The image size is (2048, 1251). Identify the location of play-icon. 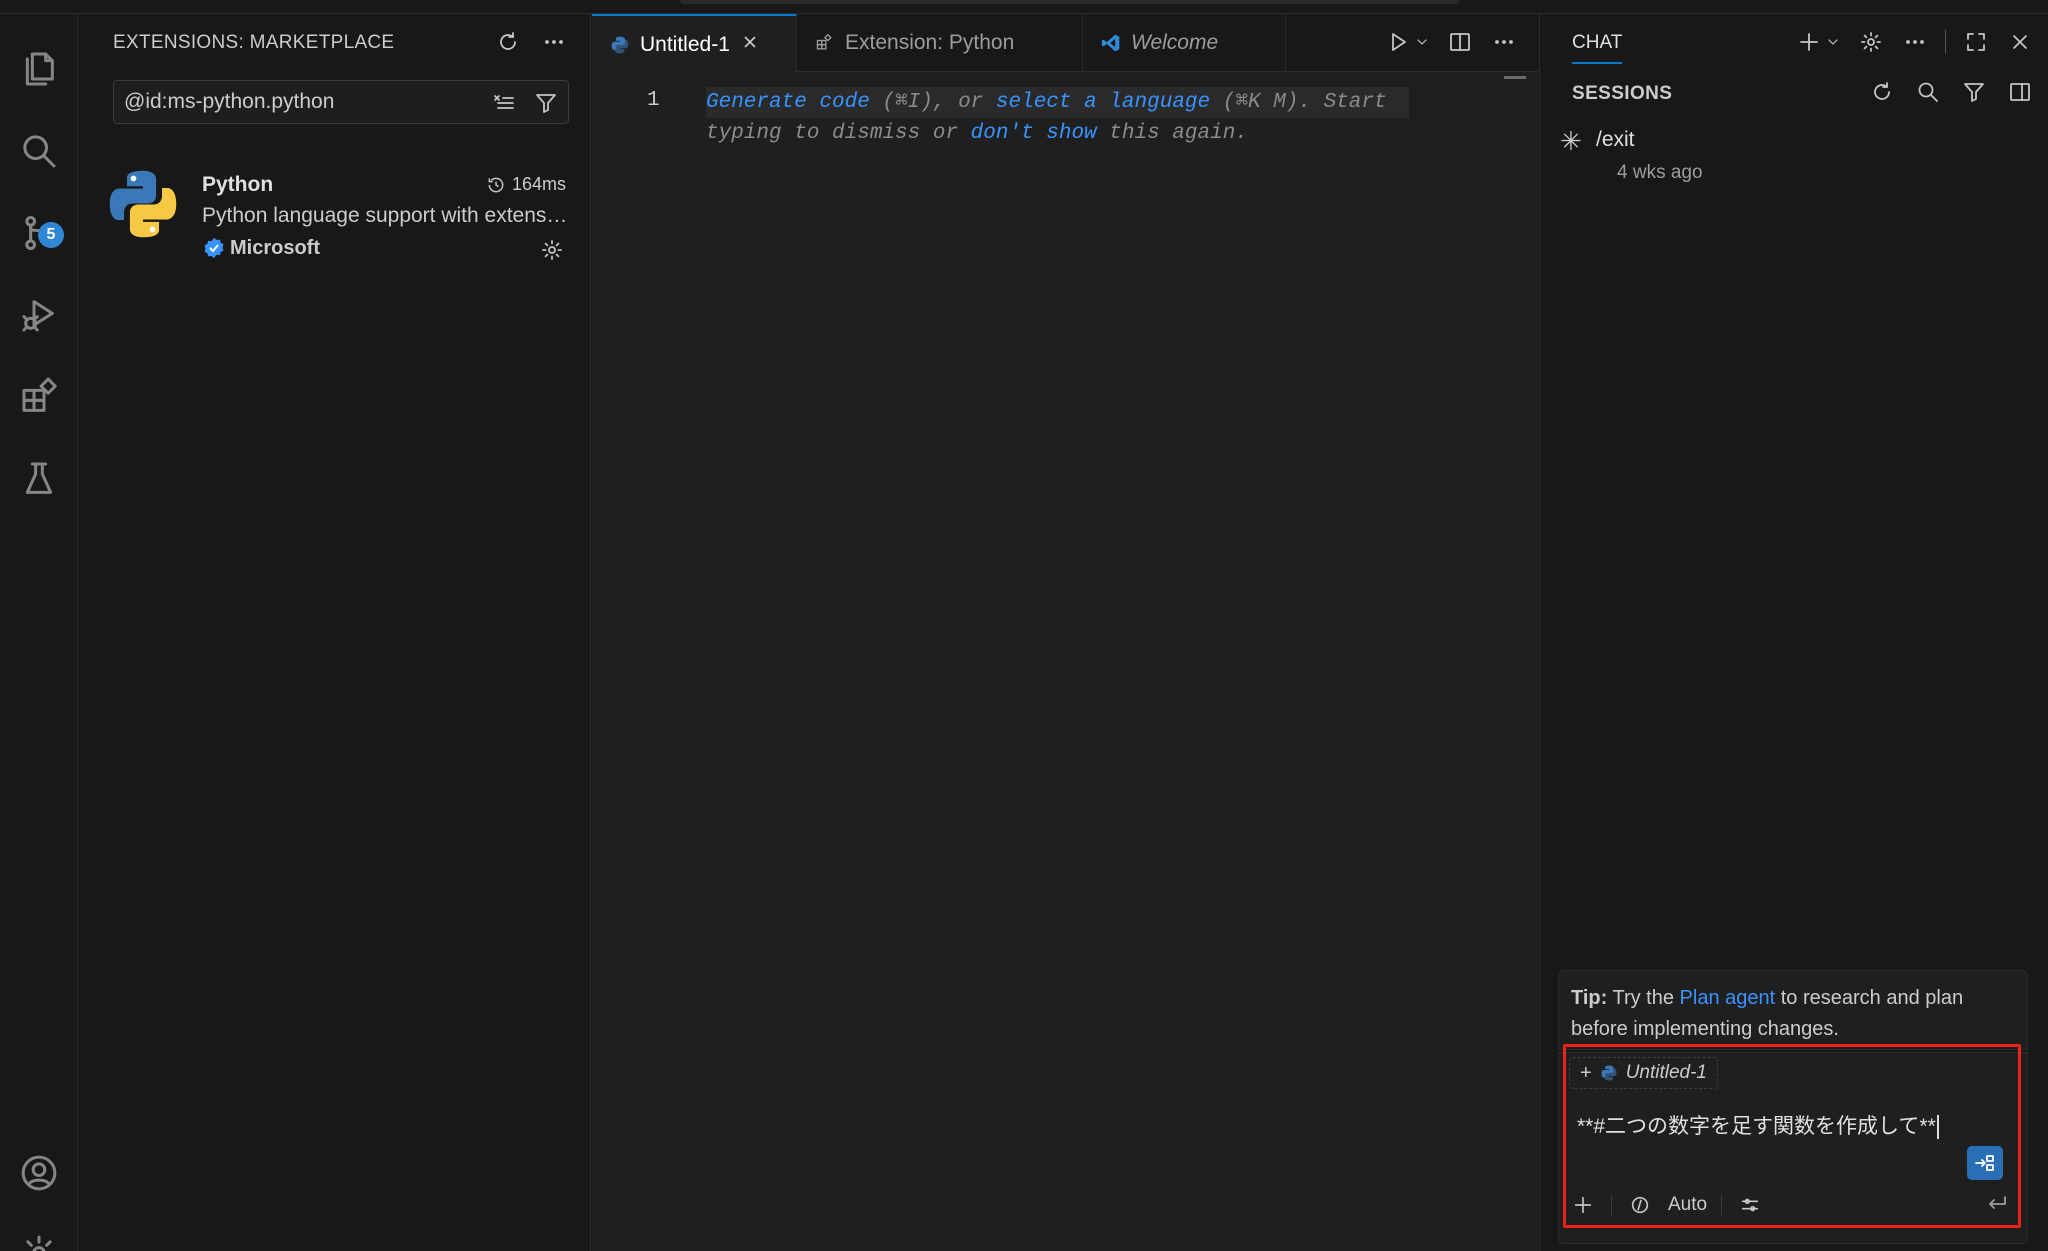
(1399, 42).